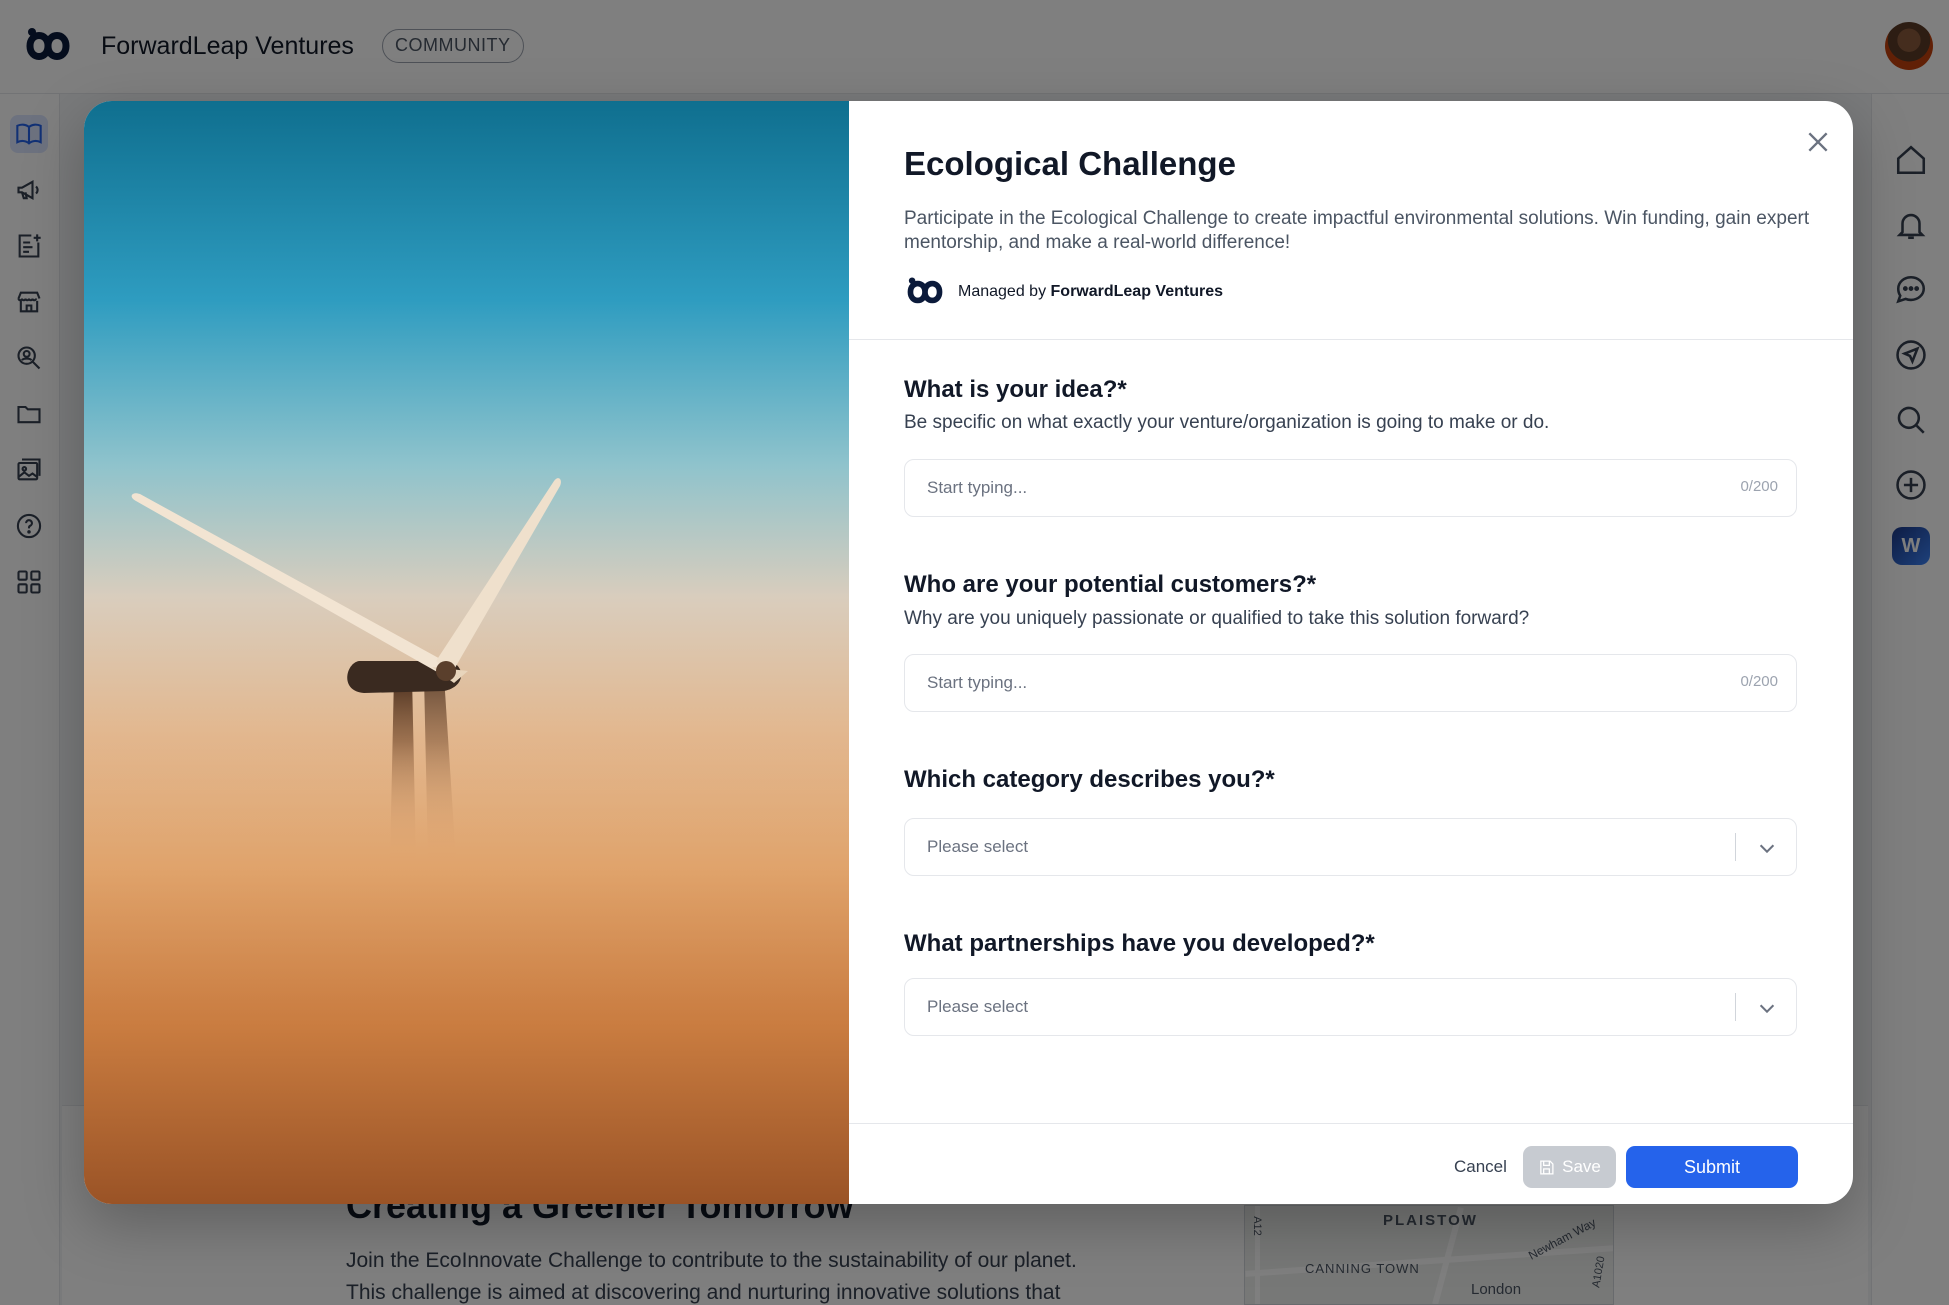  What do you see at coordinates (1351, 1123) in the screenshot?
I see `footer-divider` at bounding box center [1351, 1123].